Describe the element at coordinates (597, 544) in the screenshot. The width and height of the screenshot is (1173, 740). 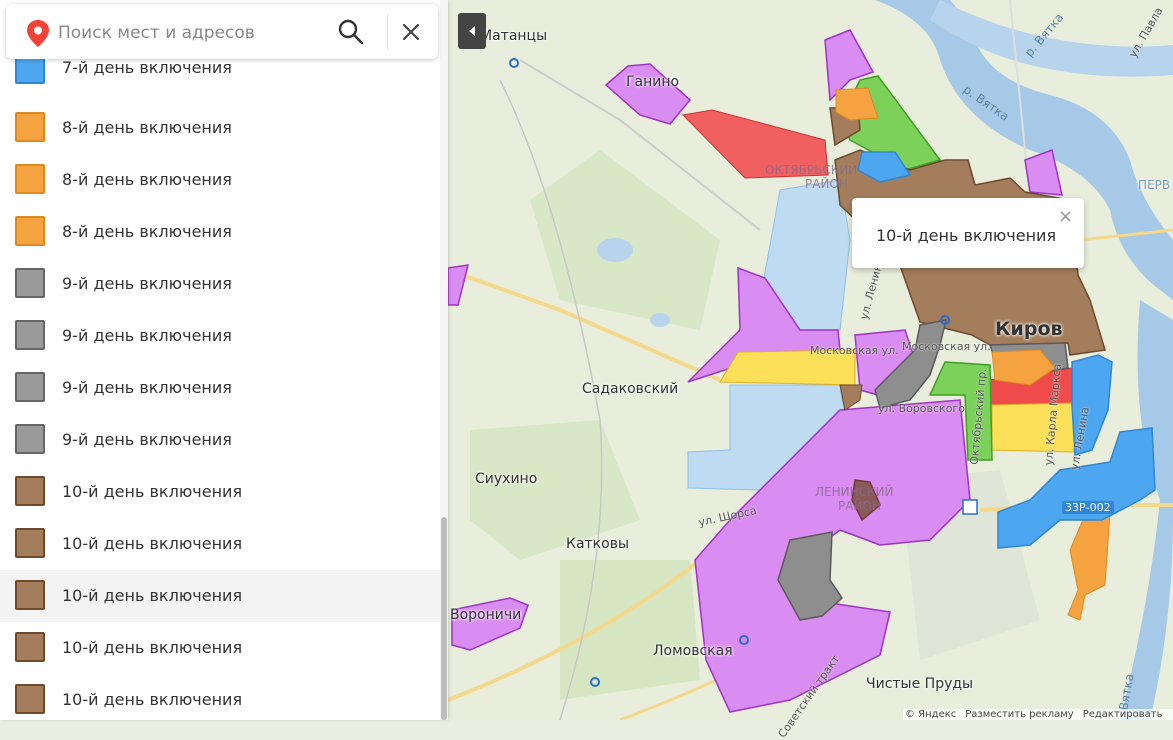
I see `place-label: Катковы` at that location.